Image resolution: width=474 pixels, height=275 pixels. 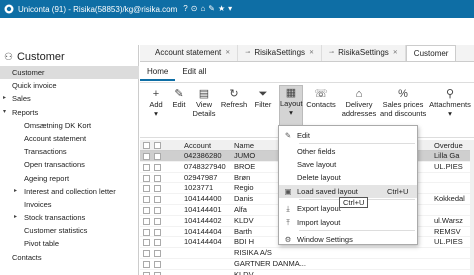 I want to click on menu-item-window-settings: ⚙ Window Settings, so click(x=348, y=239).